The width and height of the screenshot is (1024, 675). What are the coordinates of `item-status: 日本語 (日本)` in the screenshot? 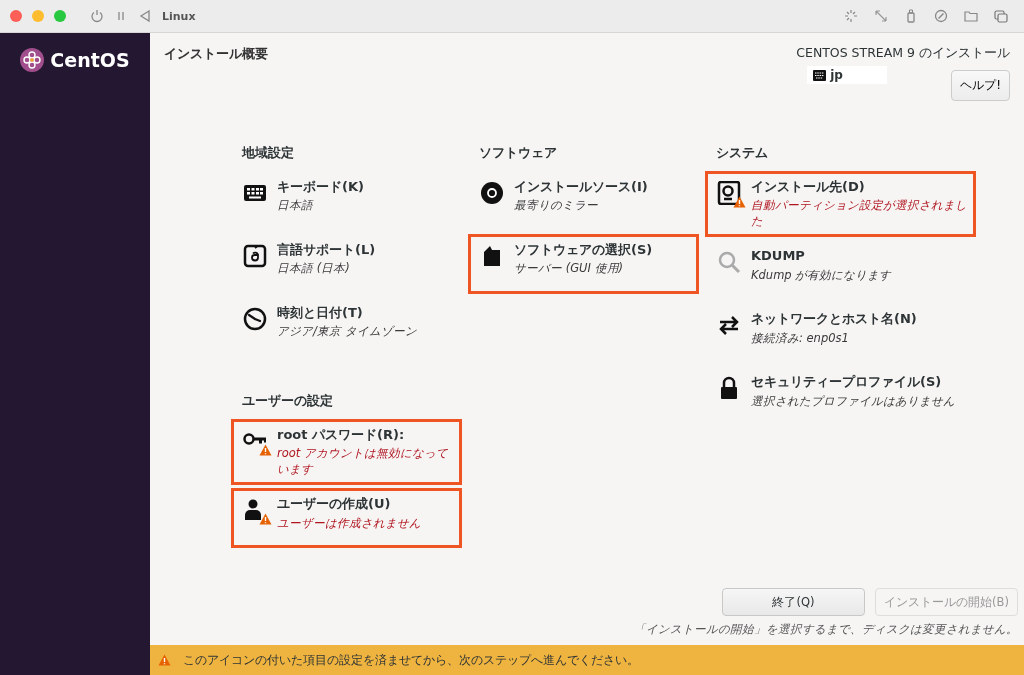 It's located at (314, 268).